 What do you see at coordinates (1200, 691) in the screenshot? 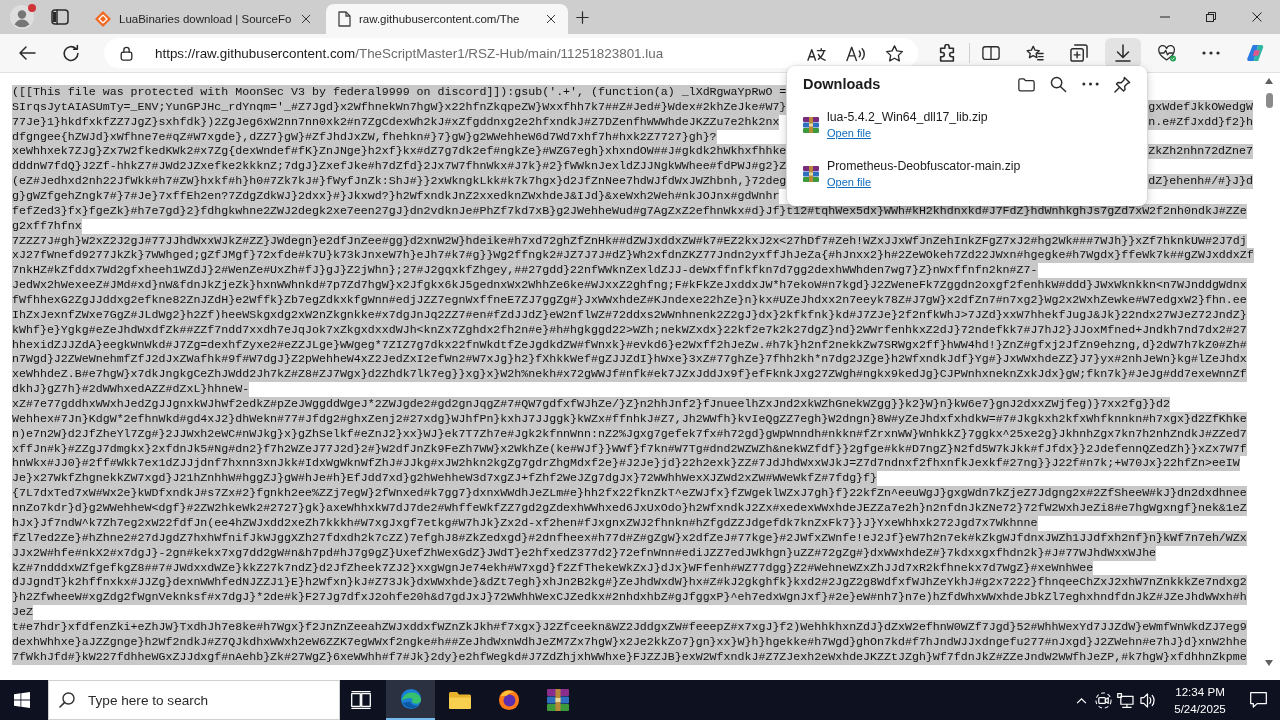
I see `clock-time: 12:34 PM` at bounding box center [1200, 691].